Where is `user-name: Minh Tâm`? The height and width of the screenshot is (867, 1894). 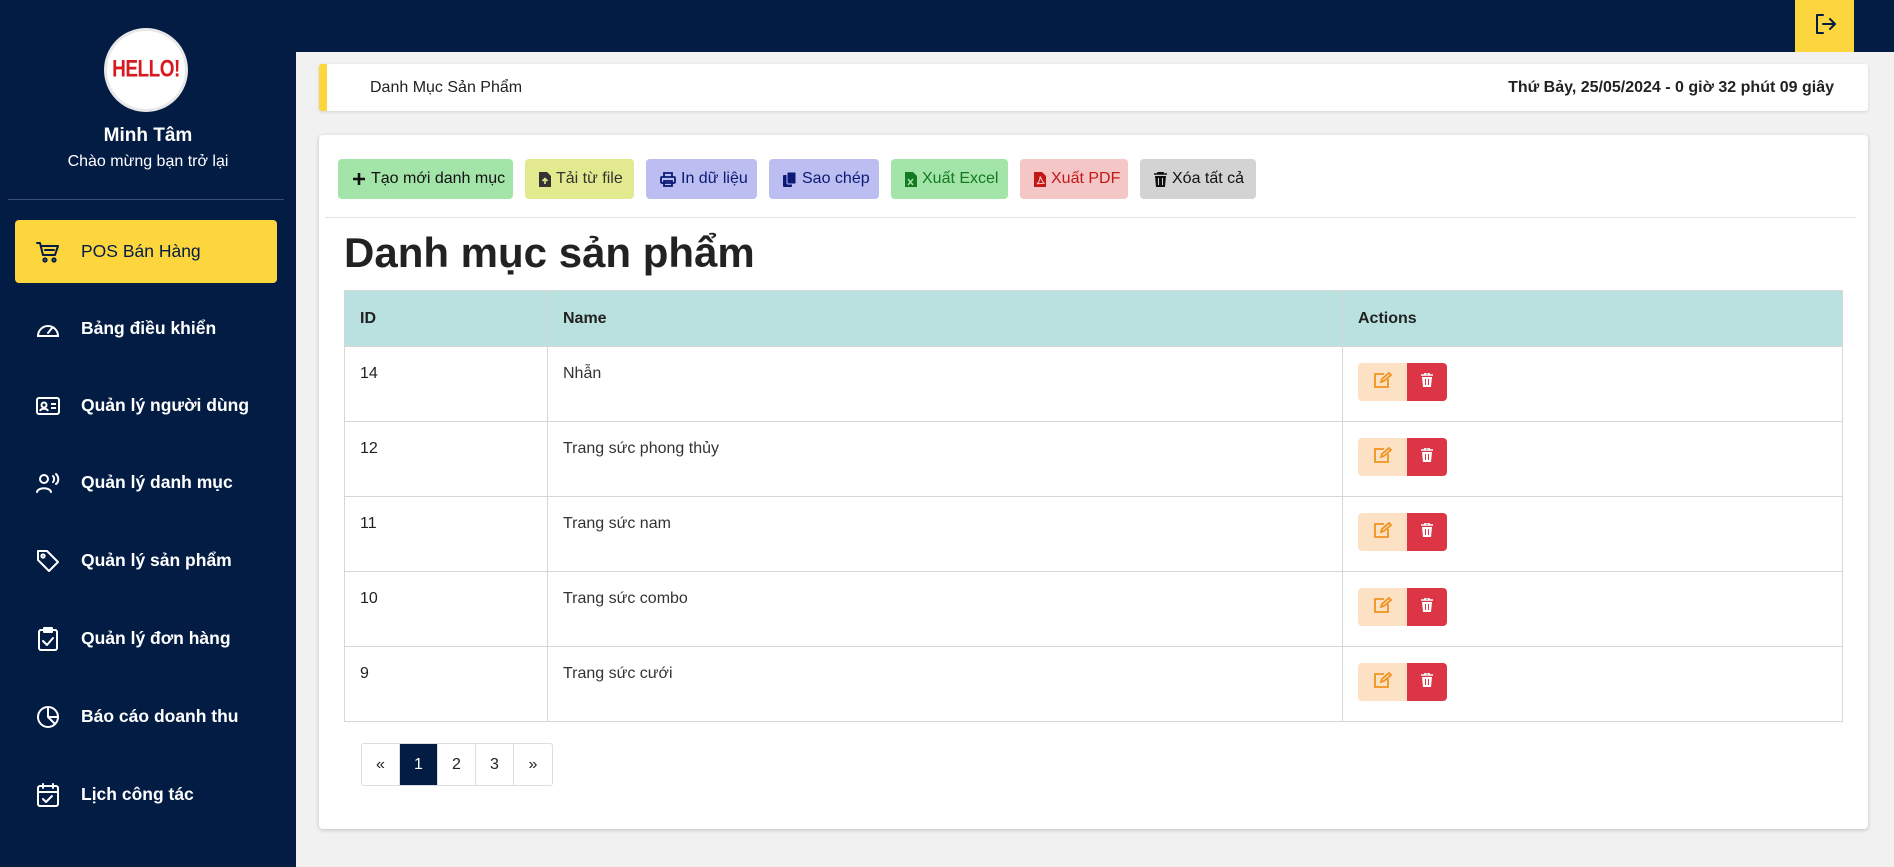 user-name: Minh Tâm is located at coordinates (148, 135).